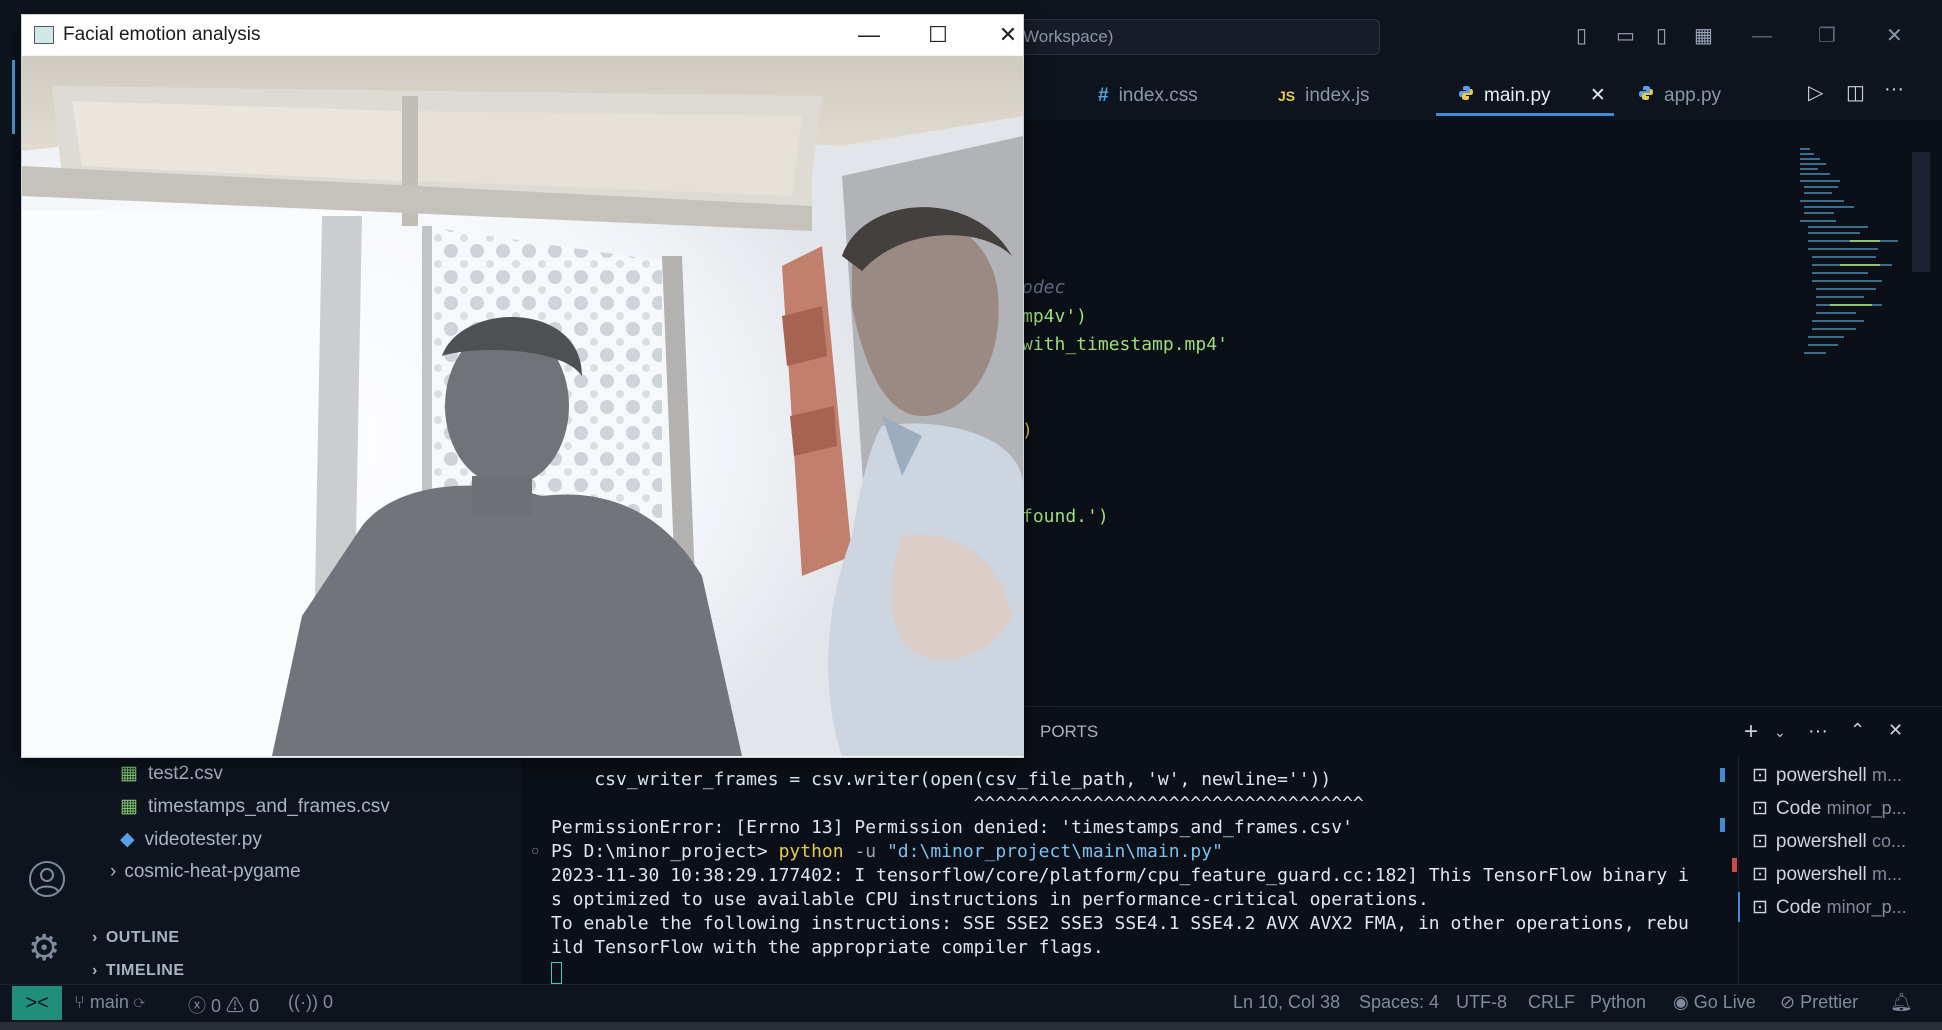  I want to click on camera-window-title: Facial emotion analysis, so click(162, 34).